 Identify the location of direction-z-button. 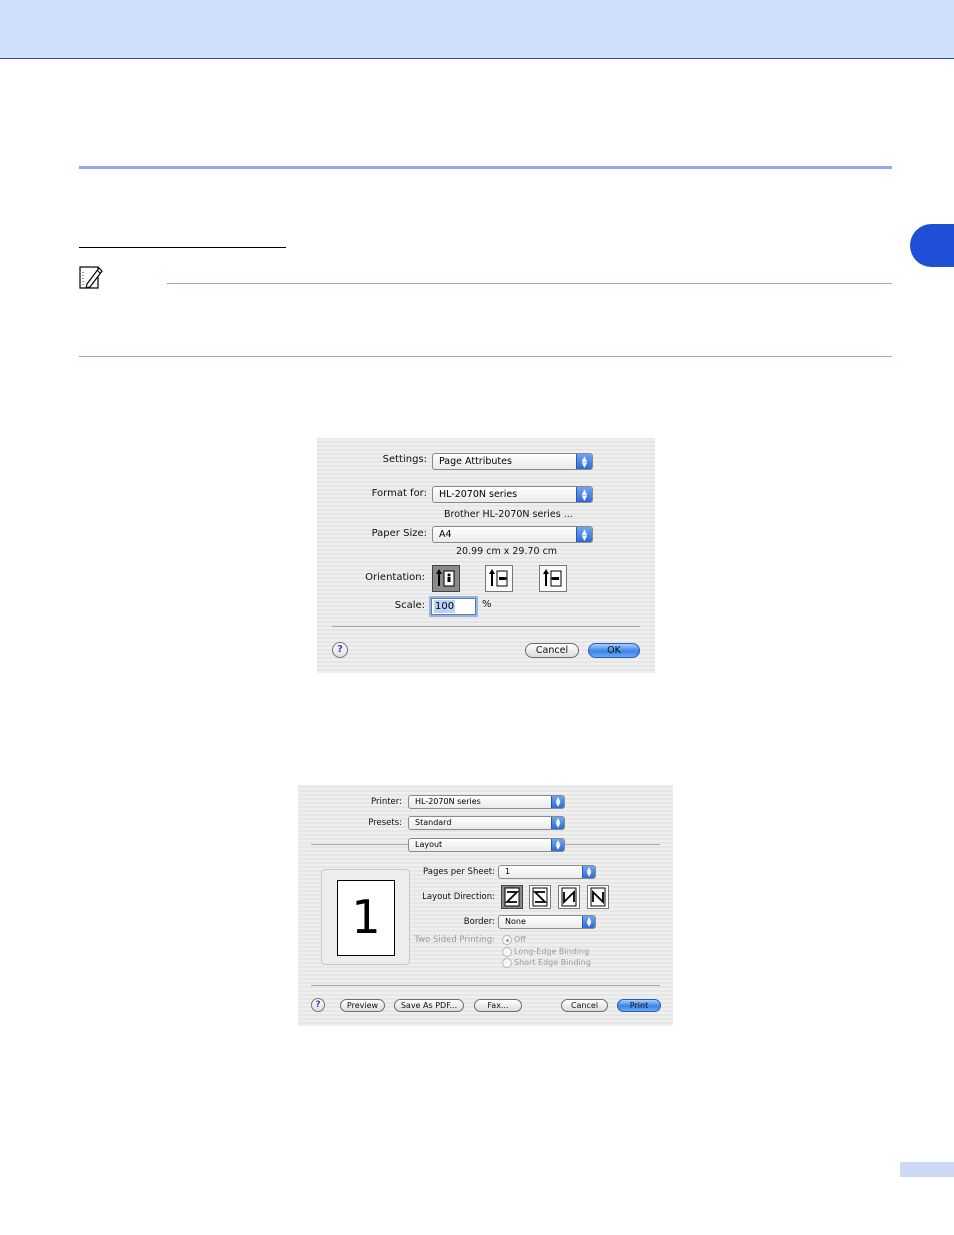
(512, 897).